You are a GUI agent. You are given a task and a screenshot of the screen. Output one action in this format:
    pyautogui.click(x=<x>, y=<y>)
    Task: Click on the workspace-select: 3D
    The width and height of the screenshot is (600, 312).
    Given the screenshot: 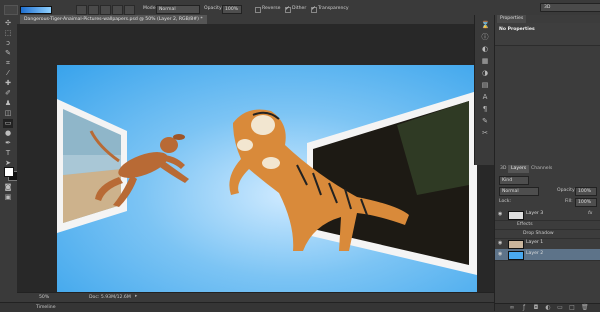 What is the action you would take?
    pyautogui.click(x=570, y=7)
    